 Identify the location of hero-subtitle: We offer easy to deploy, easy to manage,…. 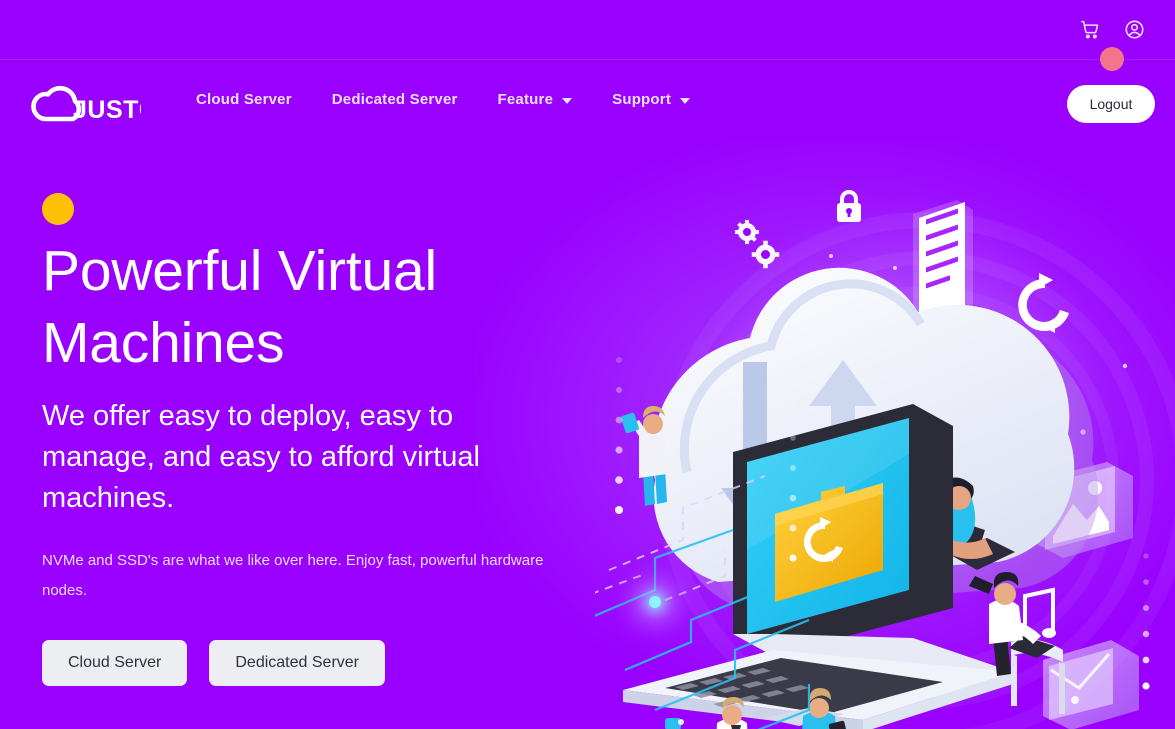
(261, 456).